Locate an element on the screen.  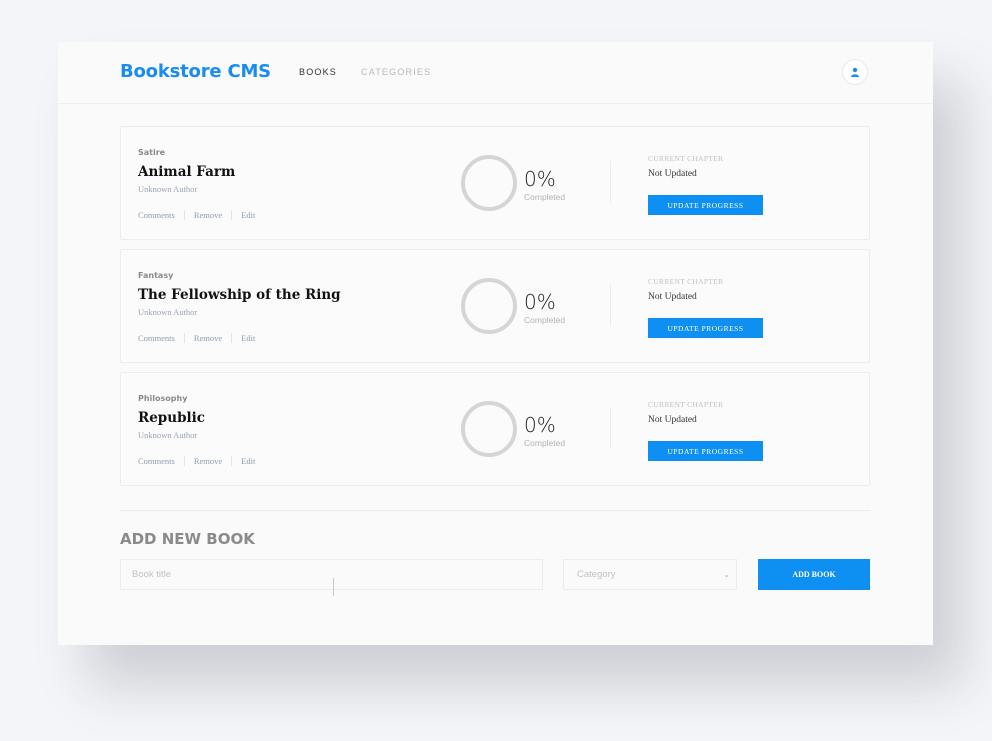
user-icon is located at coordinates (855, 72).